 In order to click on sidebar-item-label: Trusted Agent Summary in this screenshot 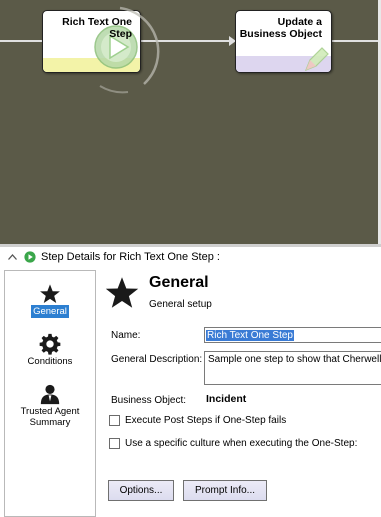, I will do `click(50, 417)`.